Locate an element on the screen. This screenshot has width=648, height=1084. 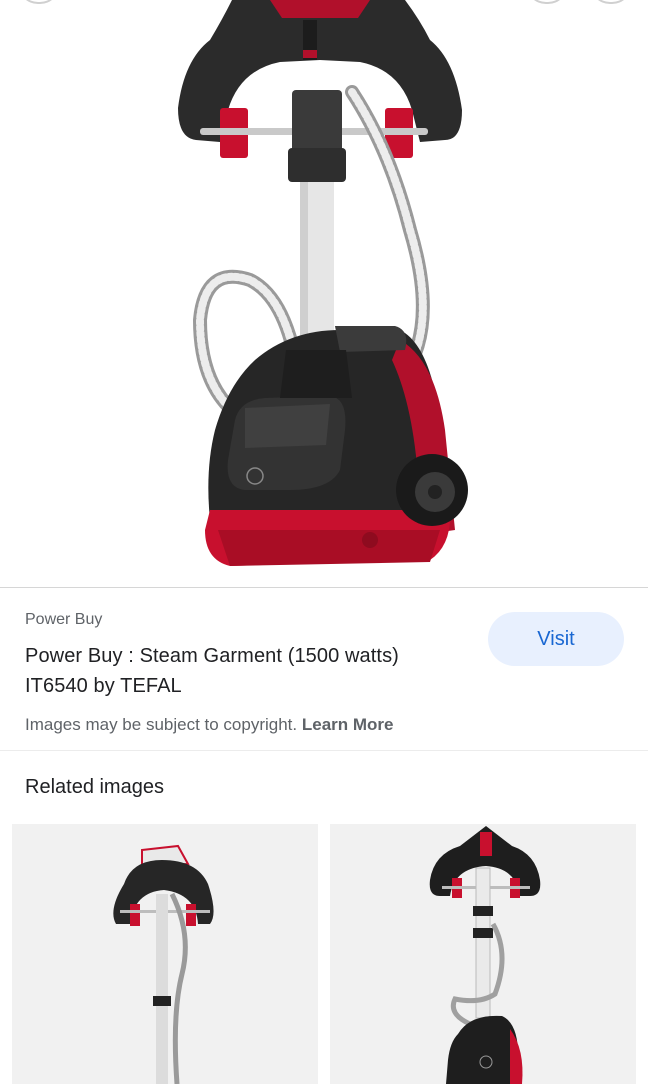
copyright-text: Images may be subject to copyright. is located at coordinates (161, 724).